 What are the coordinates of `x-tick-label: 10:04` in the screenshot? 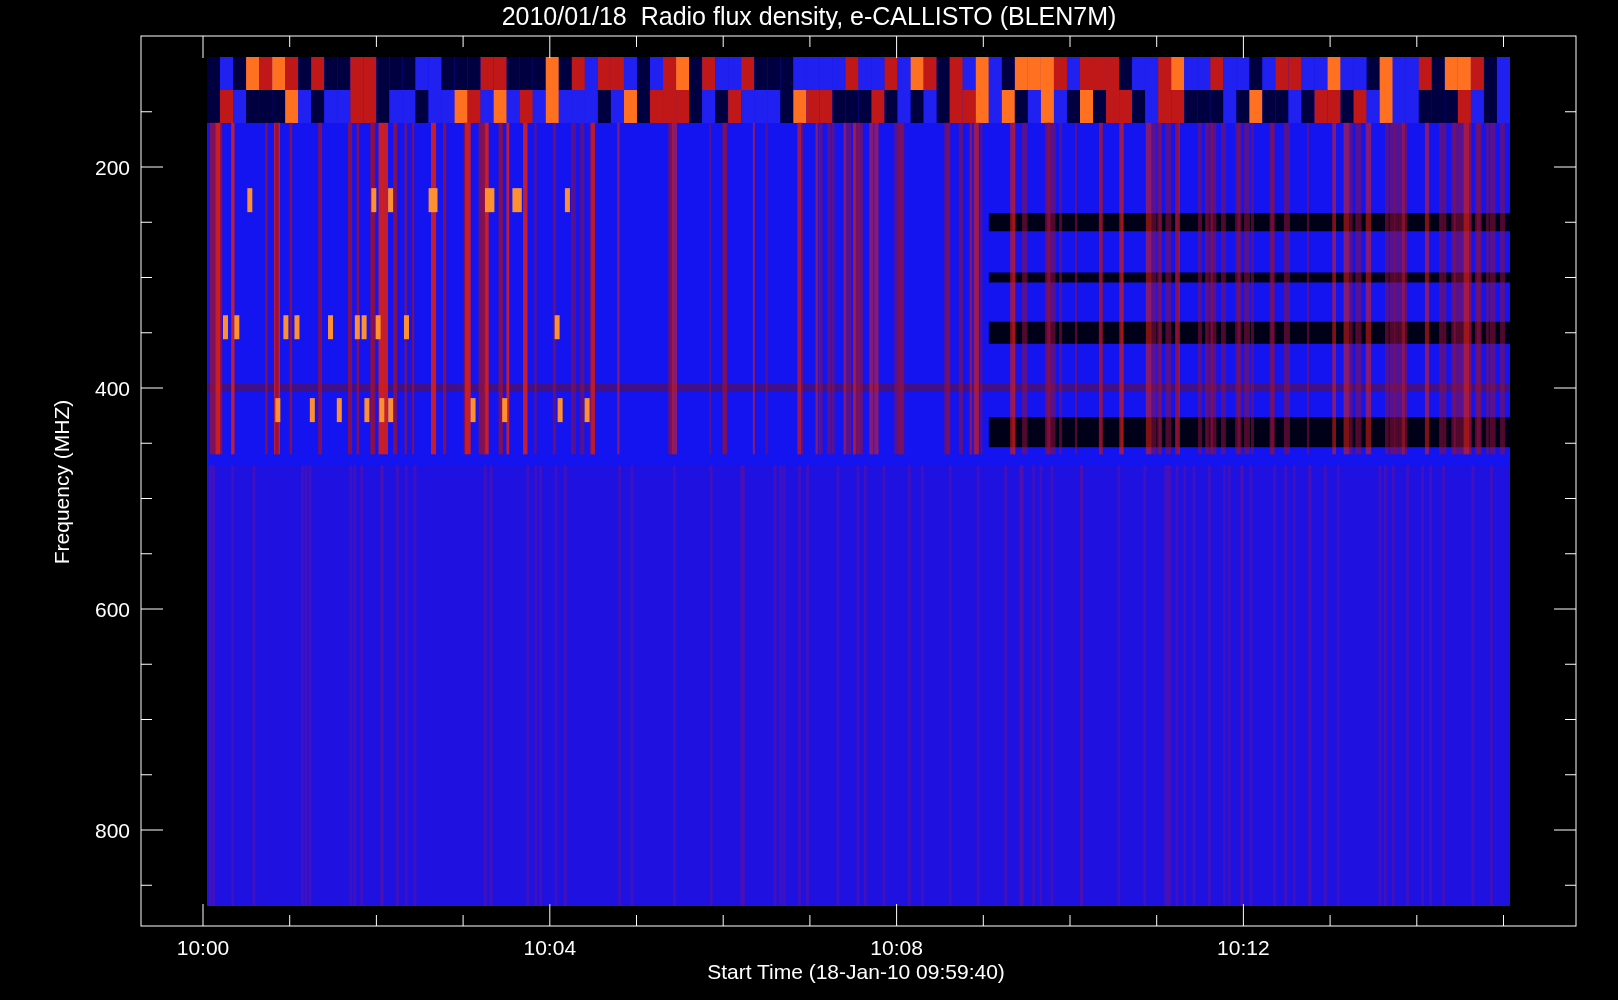 It's located at (550, 947).